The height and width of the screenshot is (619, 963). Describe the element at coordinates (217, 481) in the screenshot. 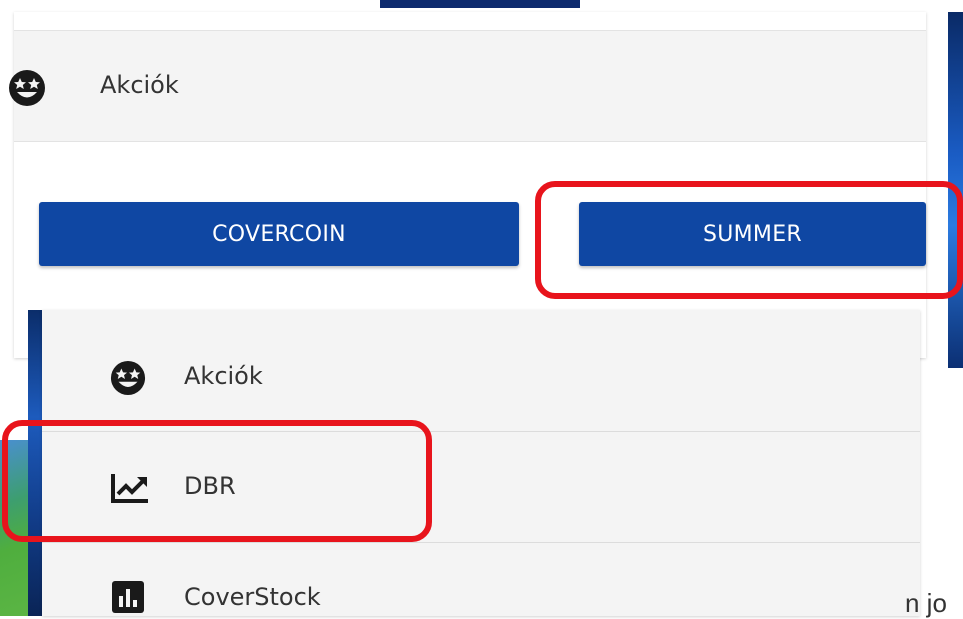

I see `highlight-dbr` at that location.